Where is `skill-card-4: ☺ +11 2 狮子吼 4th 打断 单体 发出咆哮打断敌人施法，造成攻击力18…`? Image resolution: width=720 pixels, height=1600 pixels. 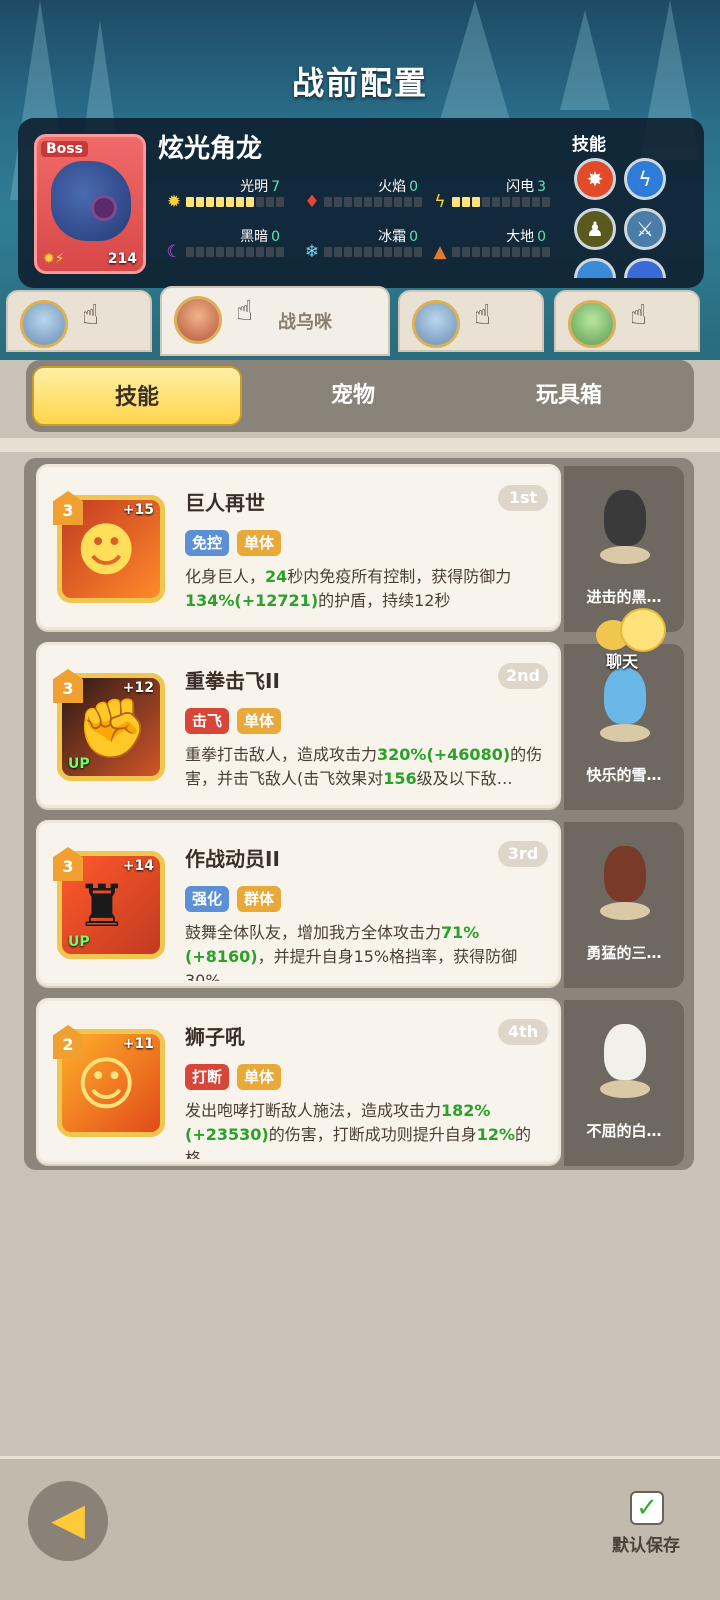 skill-card-4: ☺ +11 2 狮子吼 4th 打断 单体 发出咆哮打断敌人施法，造成攻击力18… is located at coordinates (298, 1081).